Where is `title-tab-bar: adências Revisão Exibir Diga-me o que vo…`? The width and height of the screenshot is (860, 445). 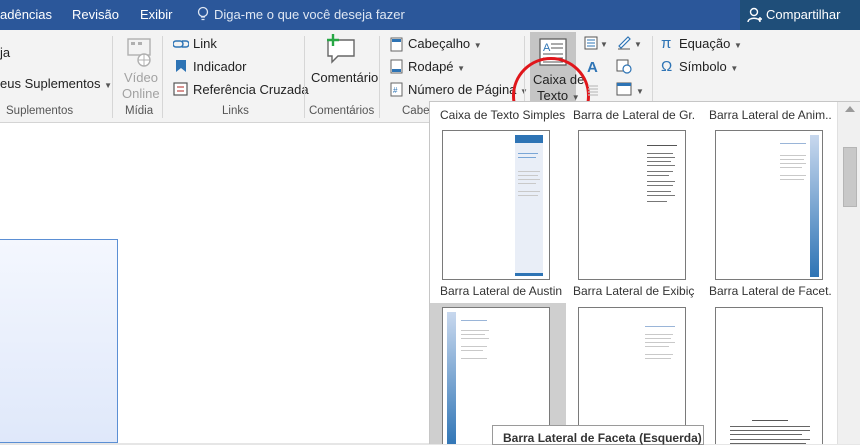 title-tab-bar: adências Revisão Exibir Diga-me o que vo… is located at coordinates (430, 15).